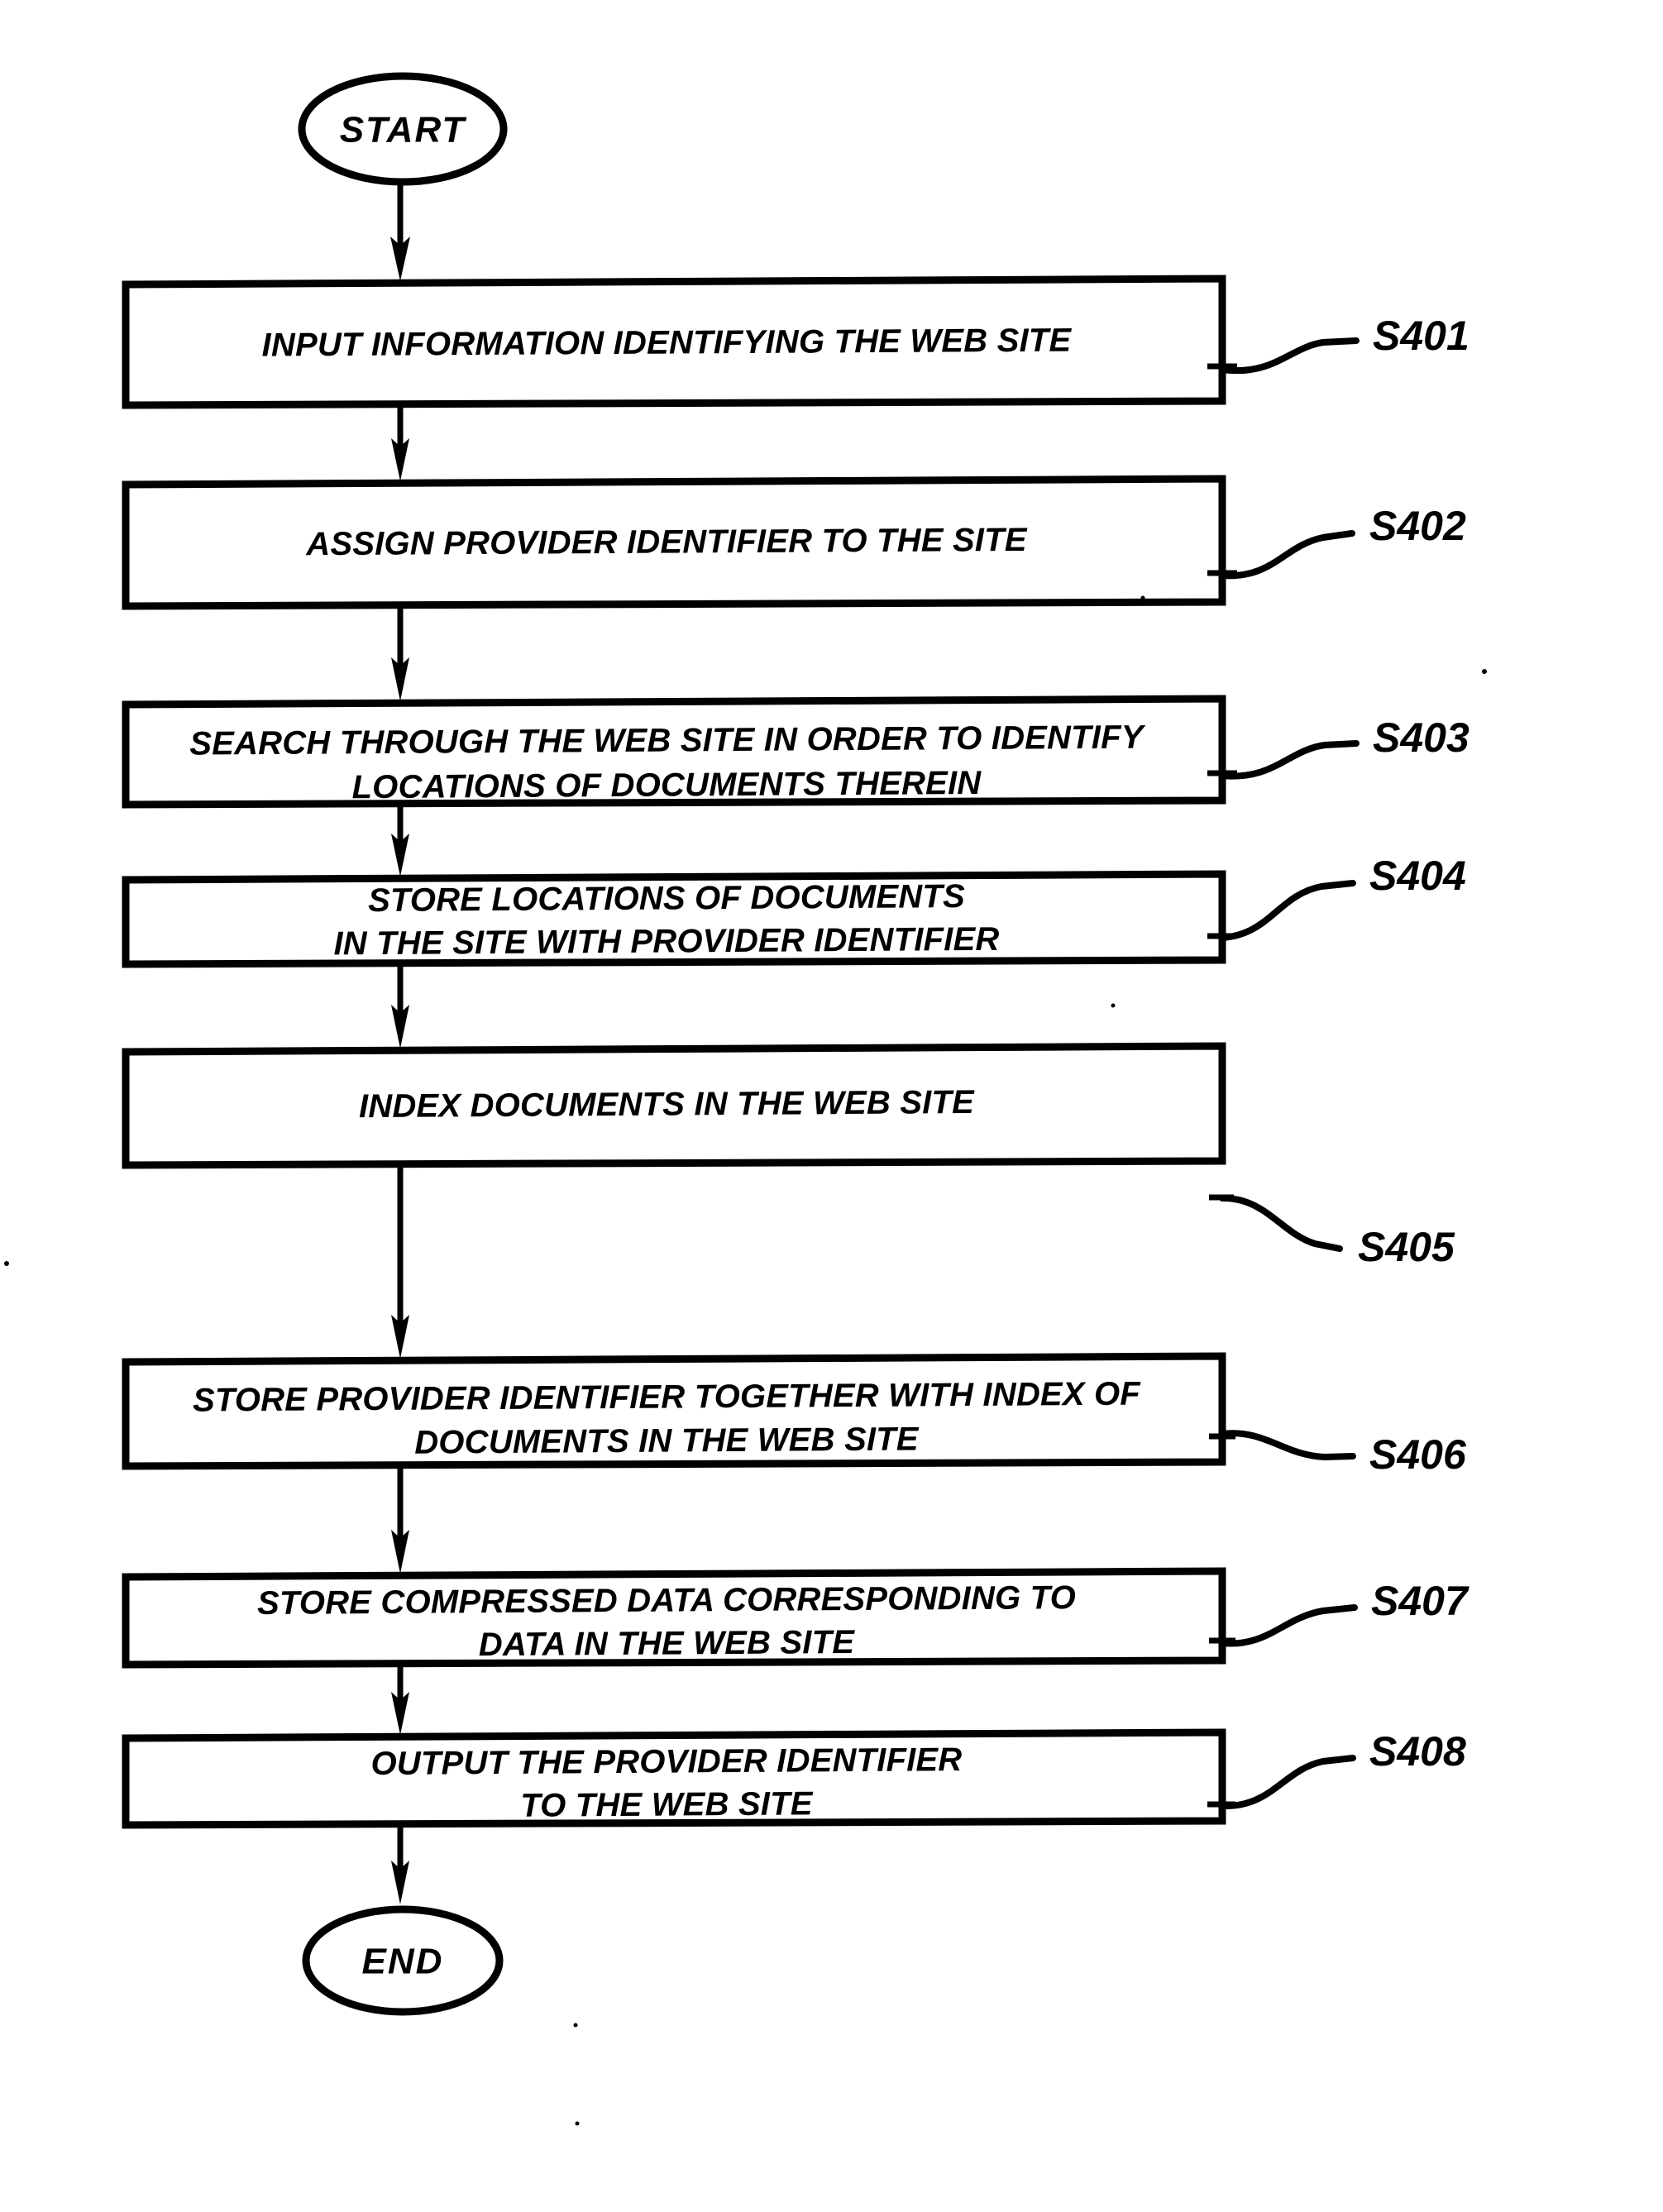 The width and height of the screenshot is (1663, 2212). I want to click on step-box-s402: ASSIGN PROVIDER IDENTIFIER TO THE SITE, so click(674, 542).